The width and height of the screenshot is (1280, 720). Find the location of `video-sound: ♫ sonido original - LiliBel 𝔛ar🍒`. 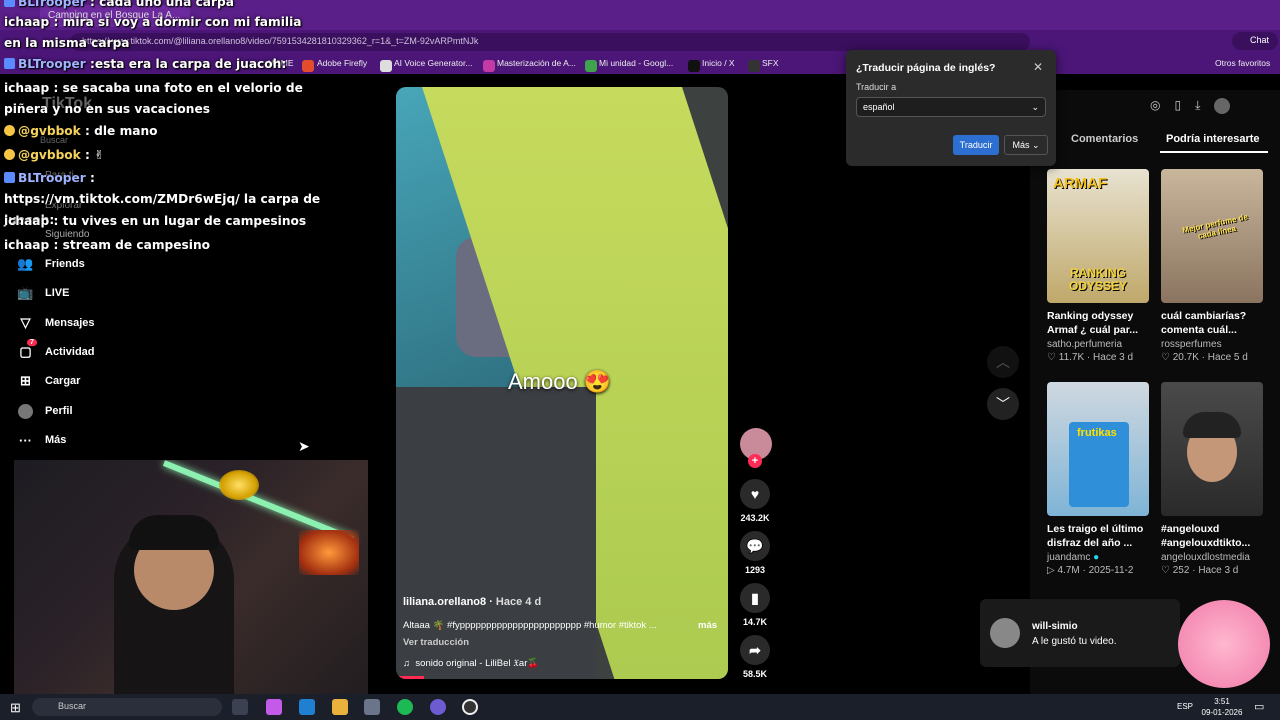

video-sound: ♫ sonido original - LiliBel 𝔛ar🍒 is located at coordinates (471, 663).